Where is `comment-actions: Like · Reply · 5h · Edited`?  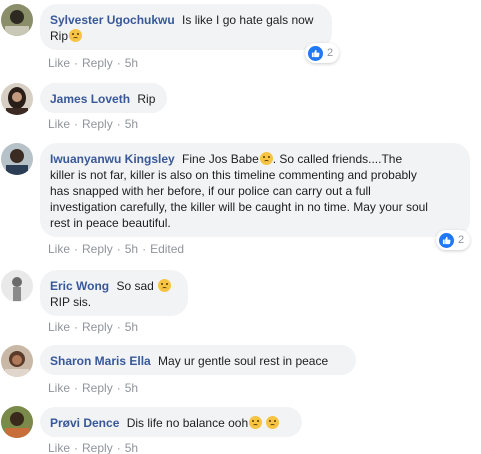
comment-actions: Like · Reply · 5h · Edited is located at coordinates (116, 249).